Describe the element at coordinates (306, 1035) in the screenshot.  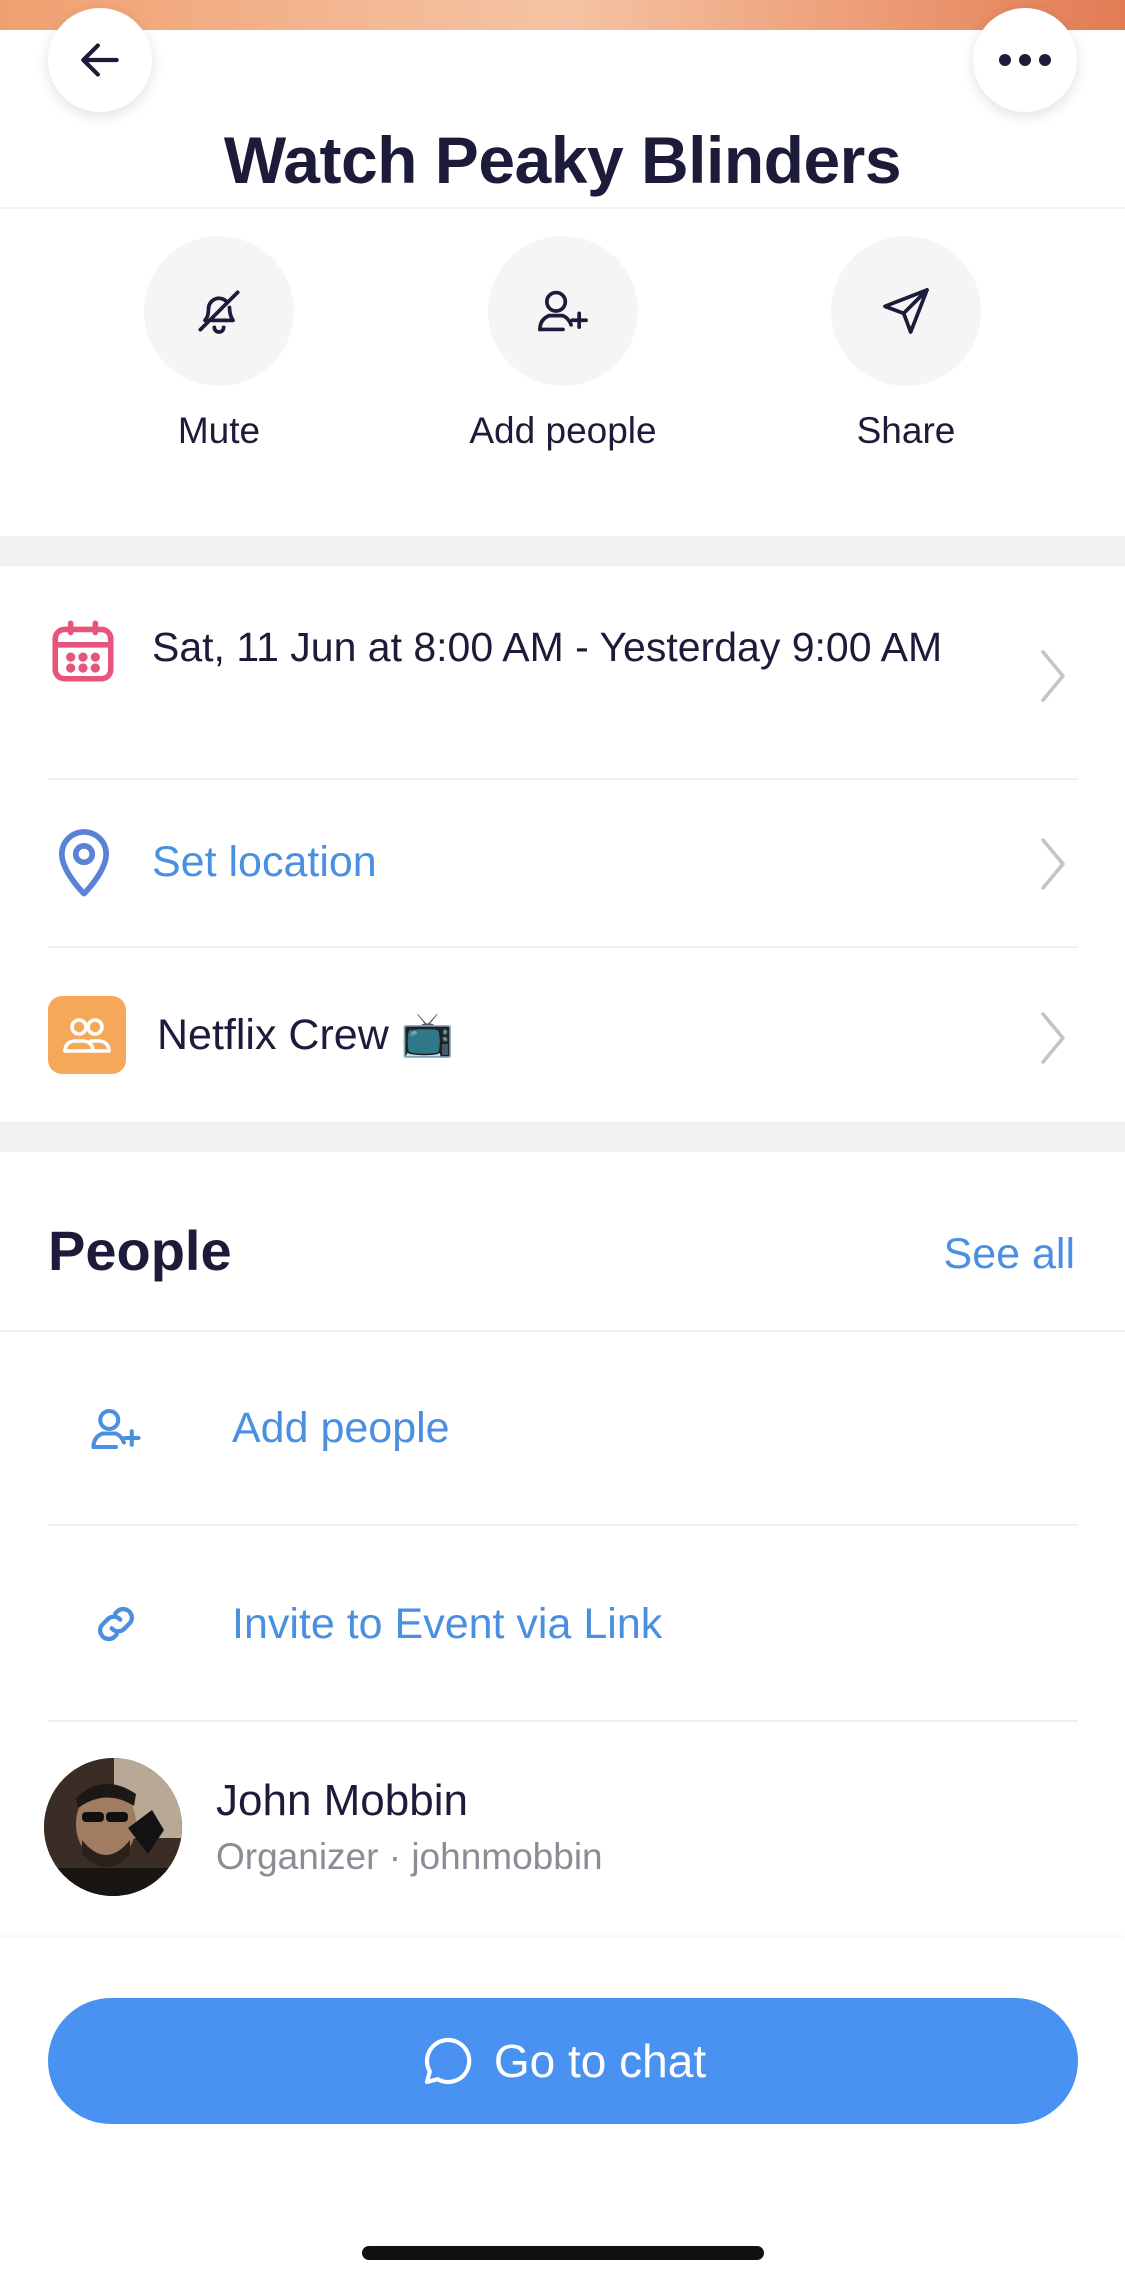
I see `group-name: Netflix Crew 📺` at that location.